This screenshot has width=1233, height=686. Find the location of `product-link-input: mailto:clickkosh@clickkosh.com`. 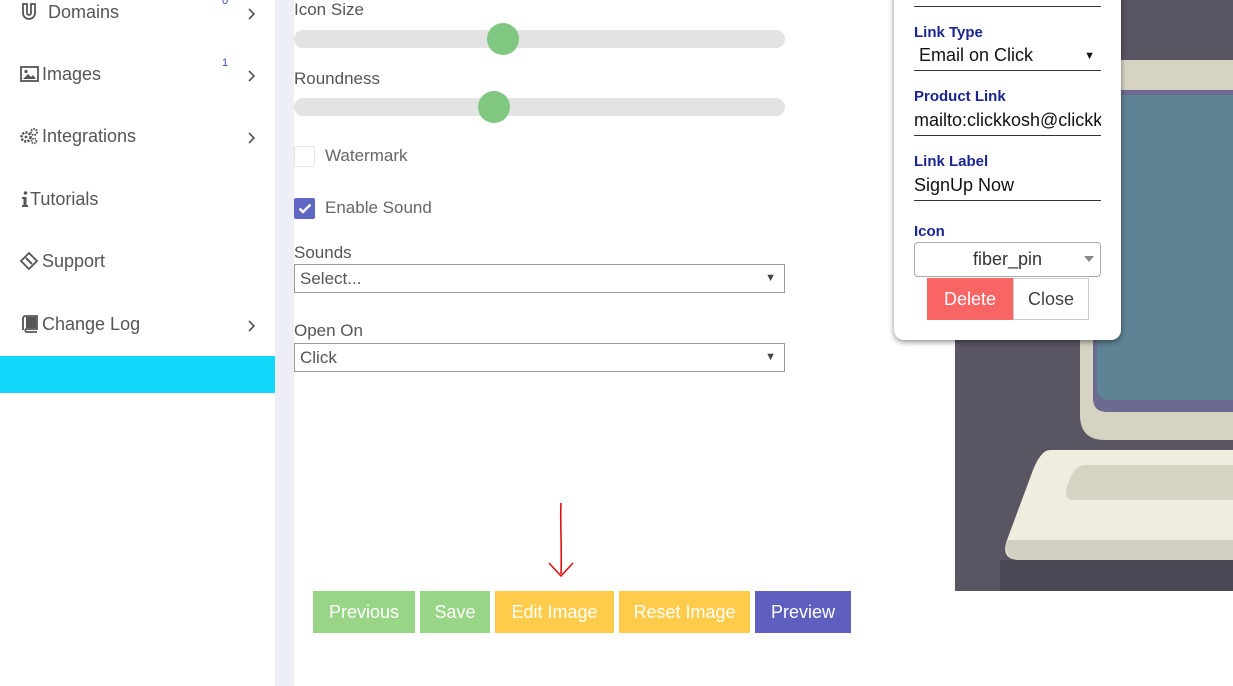

product-link-input: mailto:clickkosh@clickkosh.com is located at coordinates (1007, 123).